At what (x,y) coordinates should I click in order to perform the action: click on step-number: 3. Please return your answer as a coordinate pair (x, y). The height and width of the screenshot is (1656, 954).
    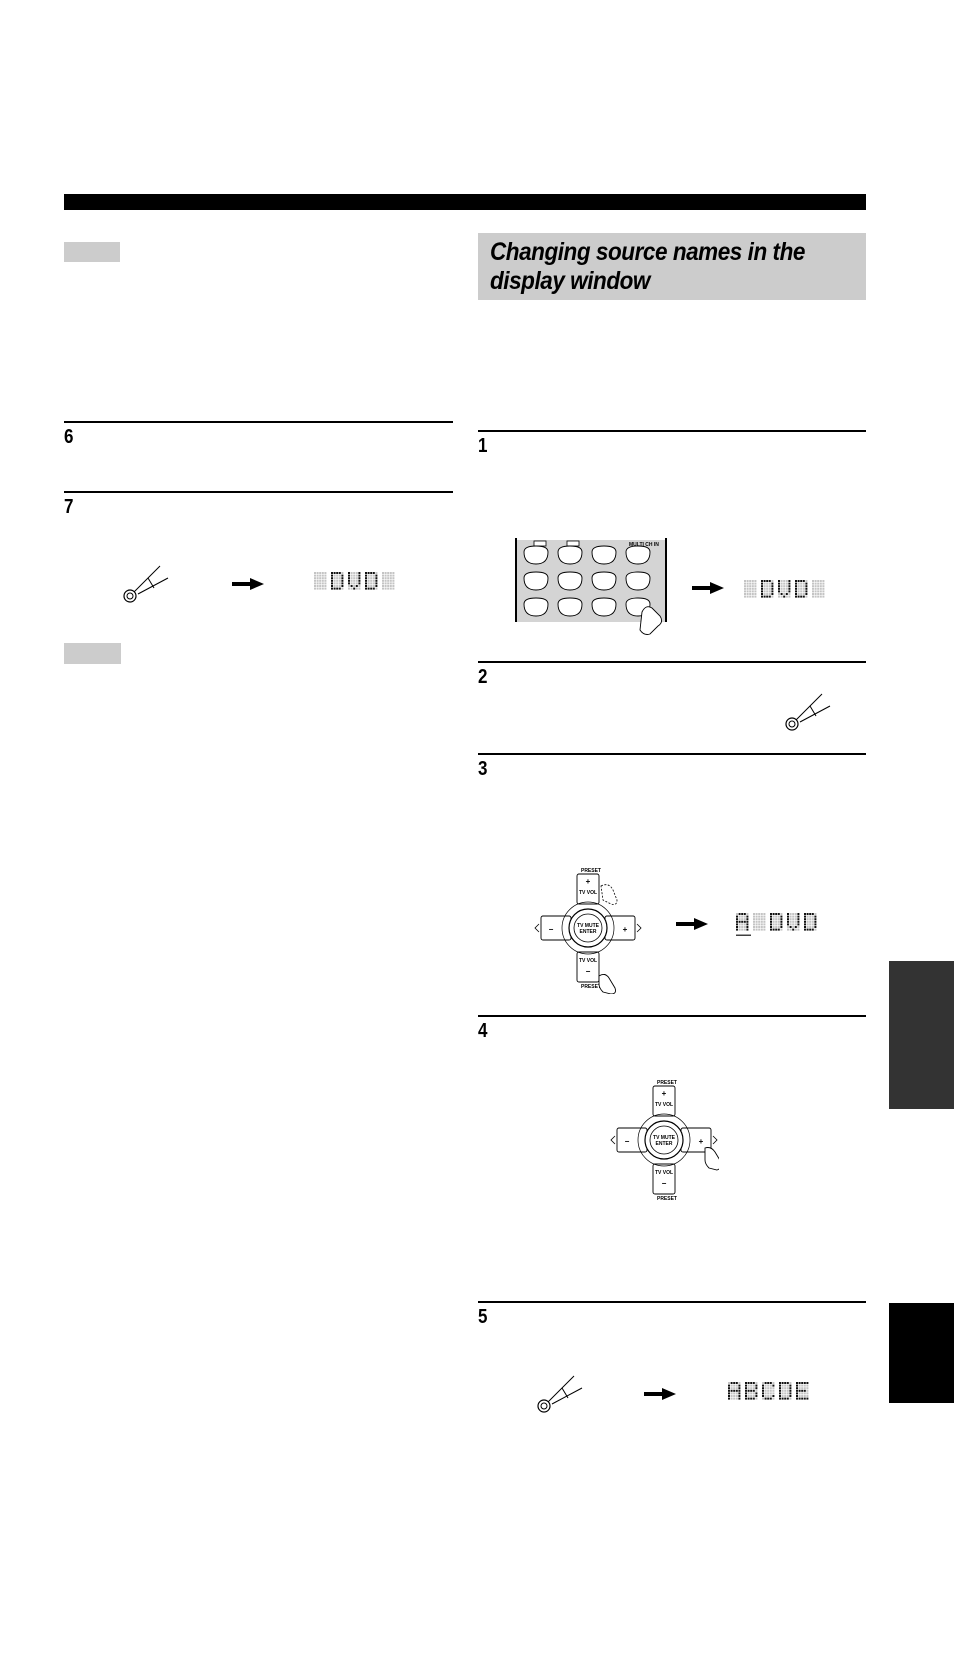
    Looking at the image, I should click on (483, 769).